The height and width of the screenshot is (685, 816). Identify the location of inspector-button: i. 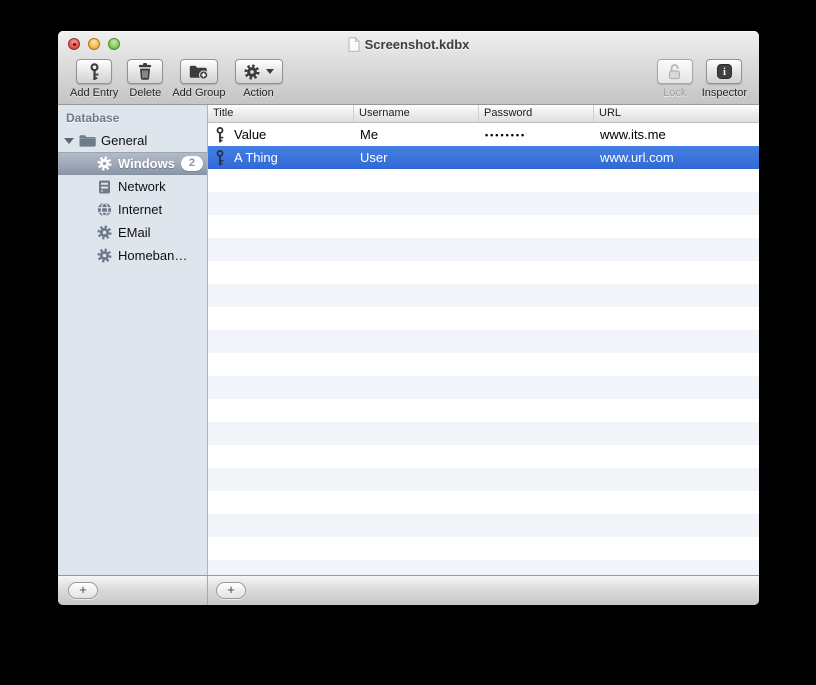
(724, 71).